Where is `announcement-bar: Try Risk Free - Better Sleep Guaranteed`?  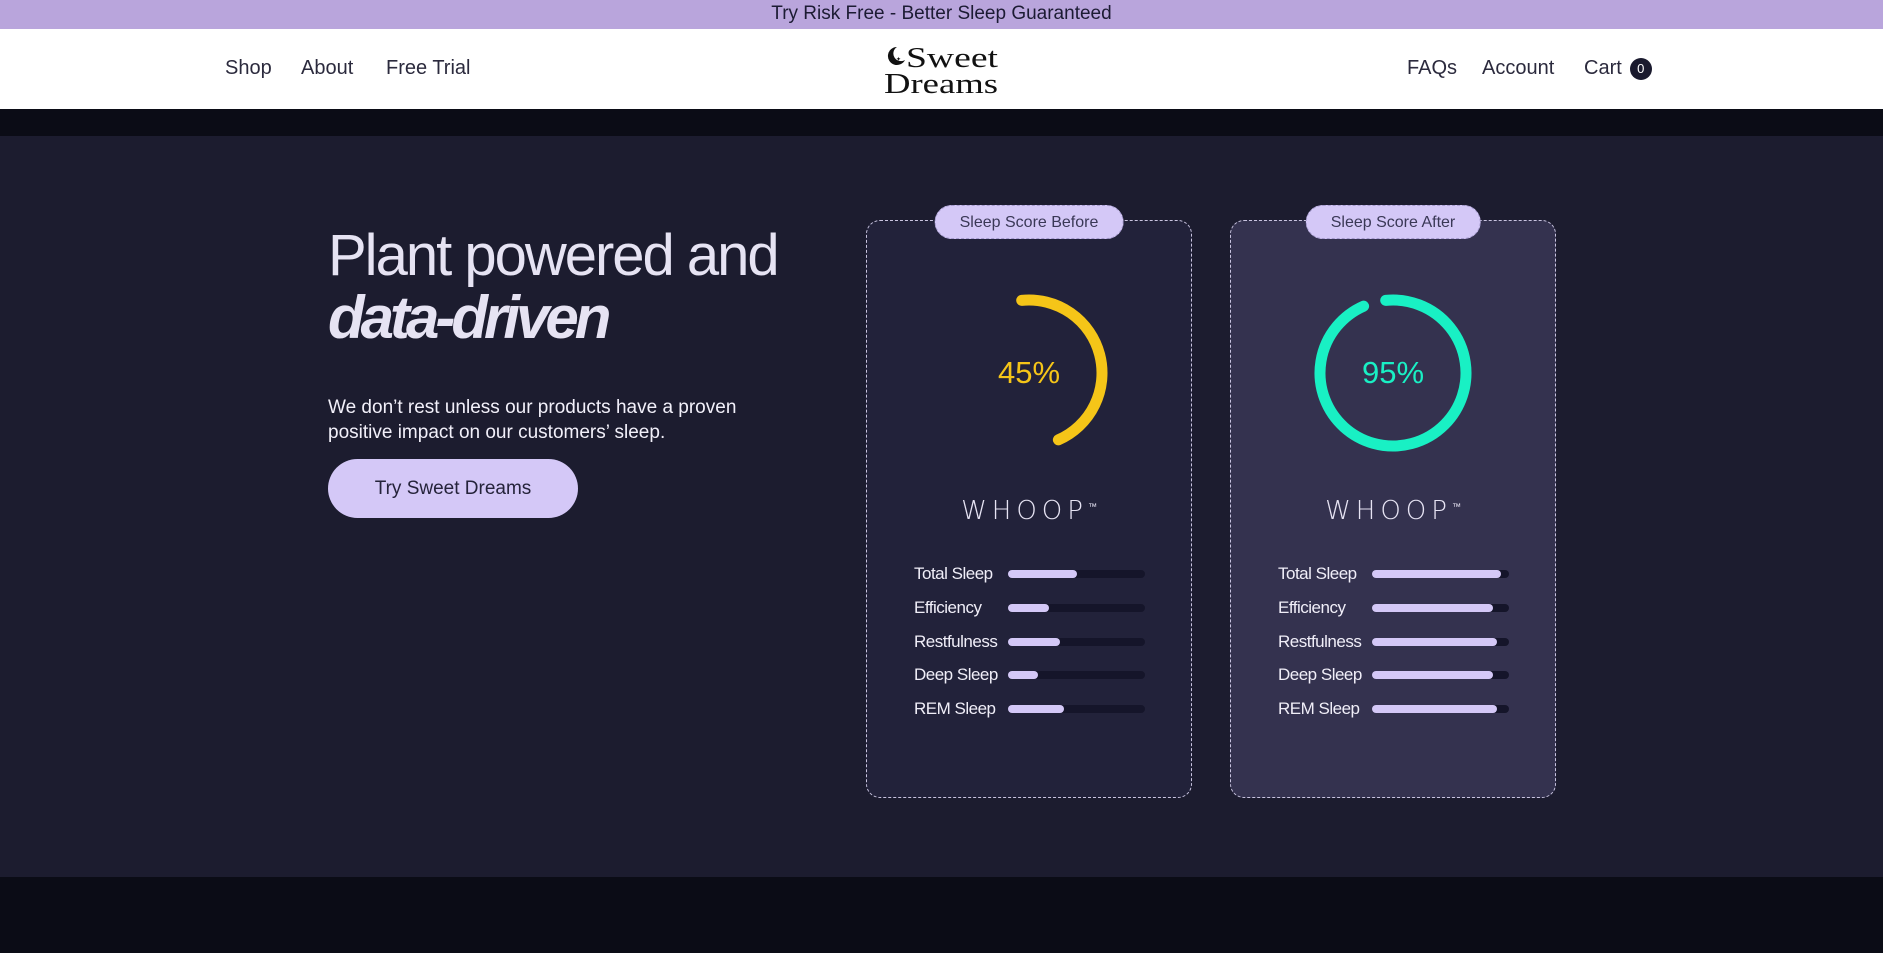
announcement-bar: Try Risk Free - Better Sleep Guaranteed is located at coordinates (941, 14).